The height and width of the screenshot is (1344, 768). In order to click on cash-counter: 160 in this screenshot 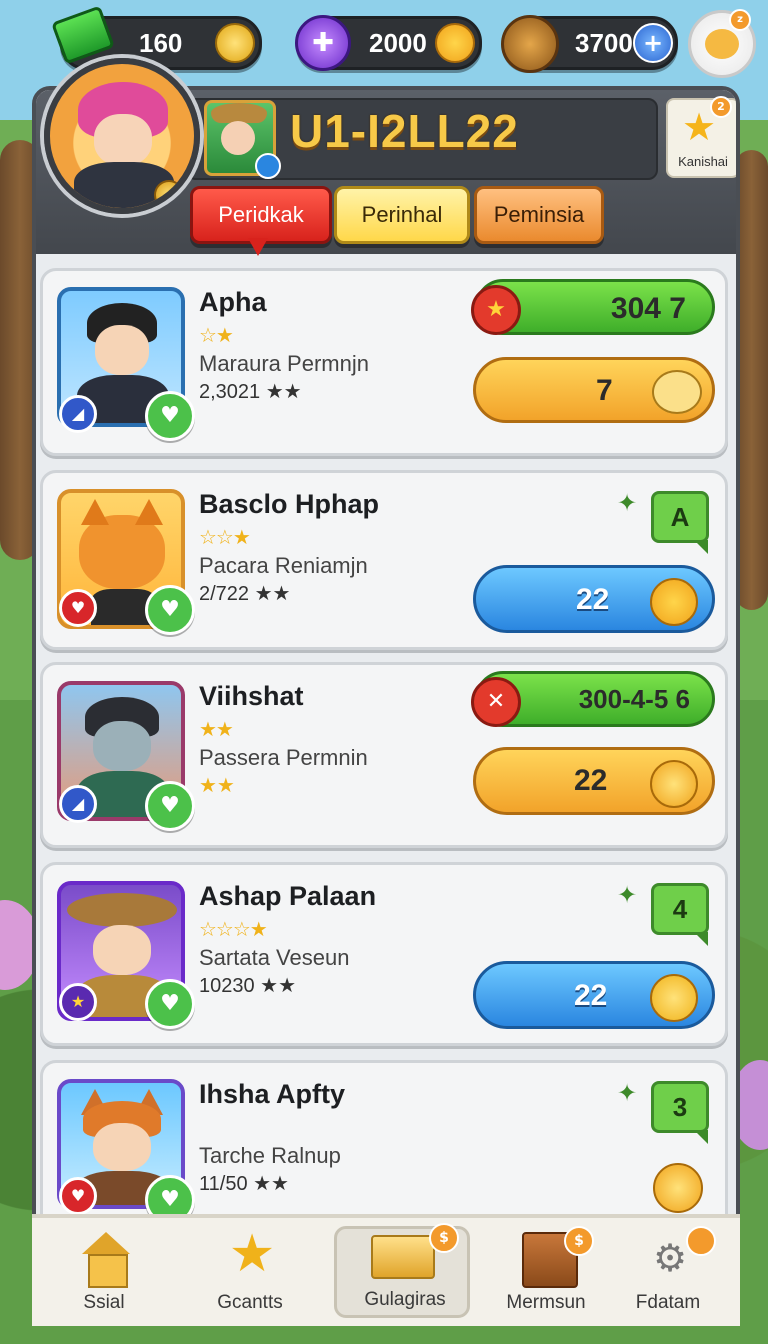, I will do `click(156, 37)`.